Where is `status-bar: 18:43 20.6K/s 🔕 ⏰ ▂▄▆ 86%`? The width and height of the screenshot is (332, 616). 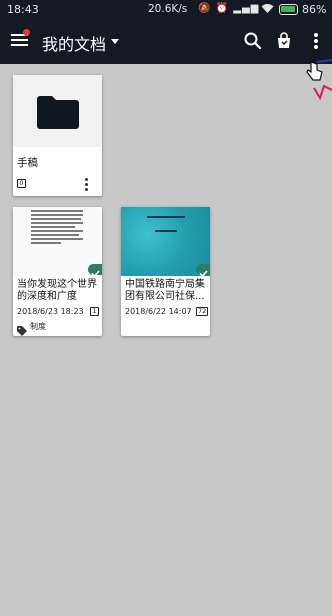 status-bar: 18:43 20.6K/s 🔕 ⏰ ▂▄▆ 86% is located at coordinates (166, 10).